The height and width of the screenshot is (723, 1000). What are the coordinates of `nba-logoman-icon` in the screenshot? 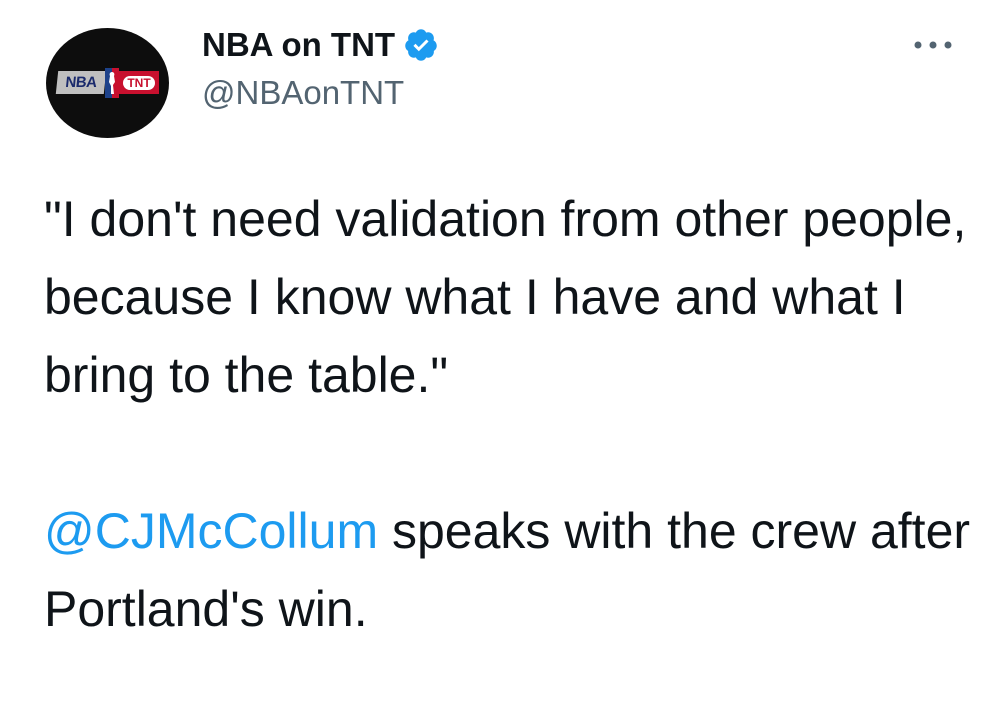 It's located at (112, 83).